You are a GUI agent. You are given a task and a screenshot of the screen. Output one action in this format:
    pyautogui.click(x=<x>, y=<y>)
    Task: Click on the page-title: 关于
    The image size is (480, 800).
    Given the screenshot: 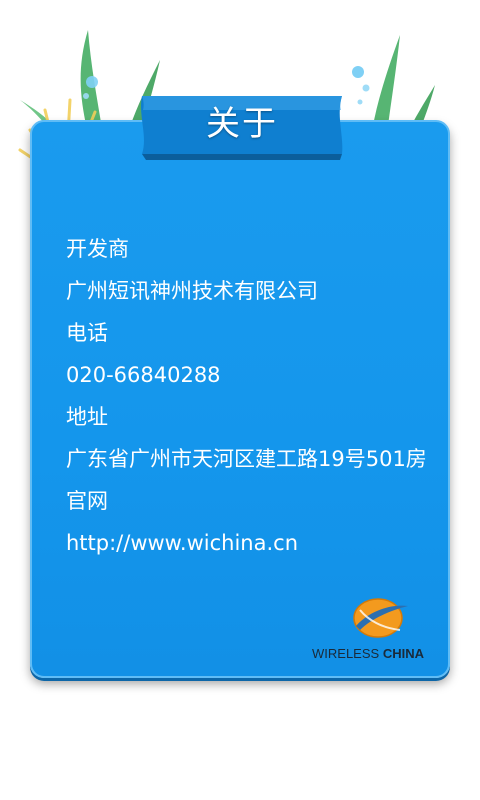 What is the action you would take?
    pyautogui.click(x=242, y=124)
    